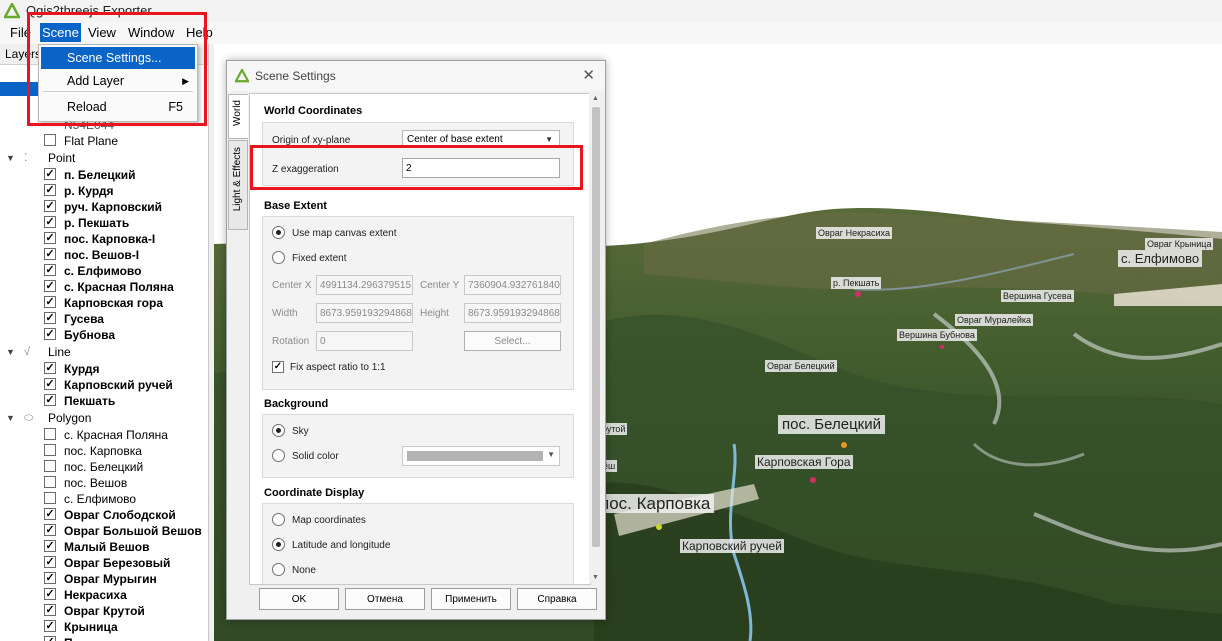  I want to click on layer-label: с. Елфимово, so click(100, 499).